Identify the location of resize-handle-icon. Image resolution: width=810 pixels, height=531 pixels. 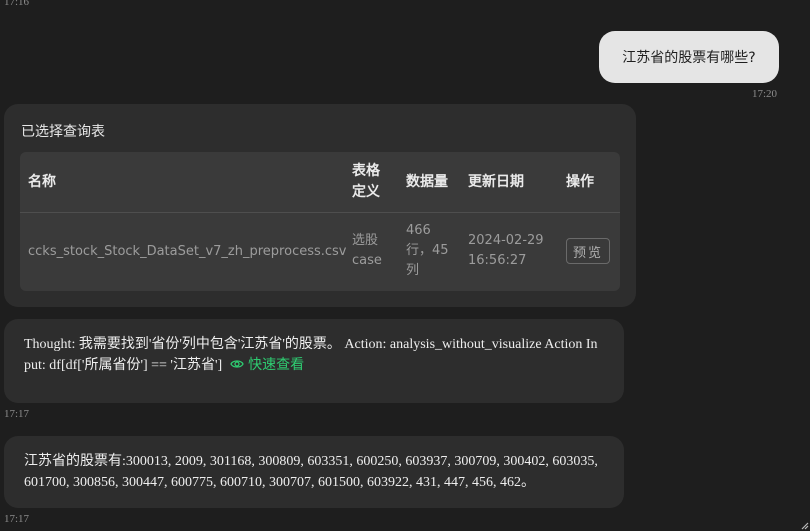
(805, 525).